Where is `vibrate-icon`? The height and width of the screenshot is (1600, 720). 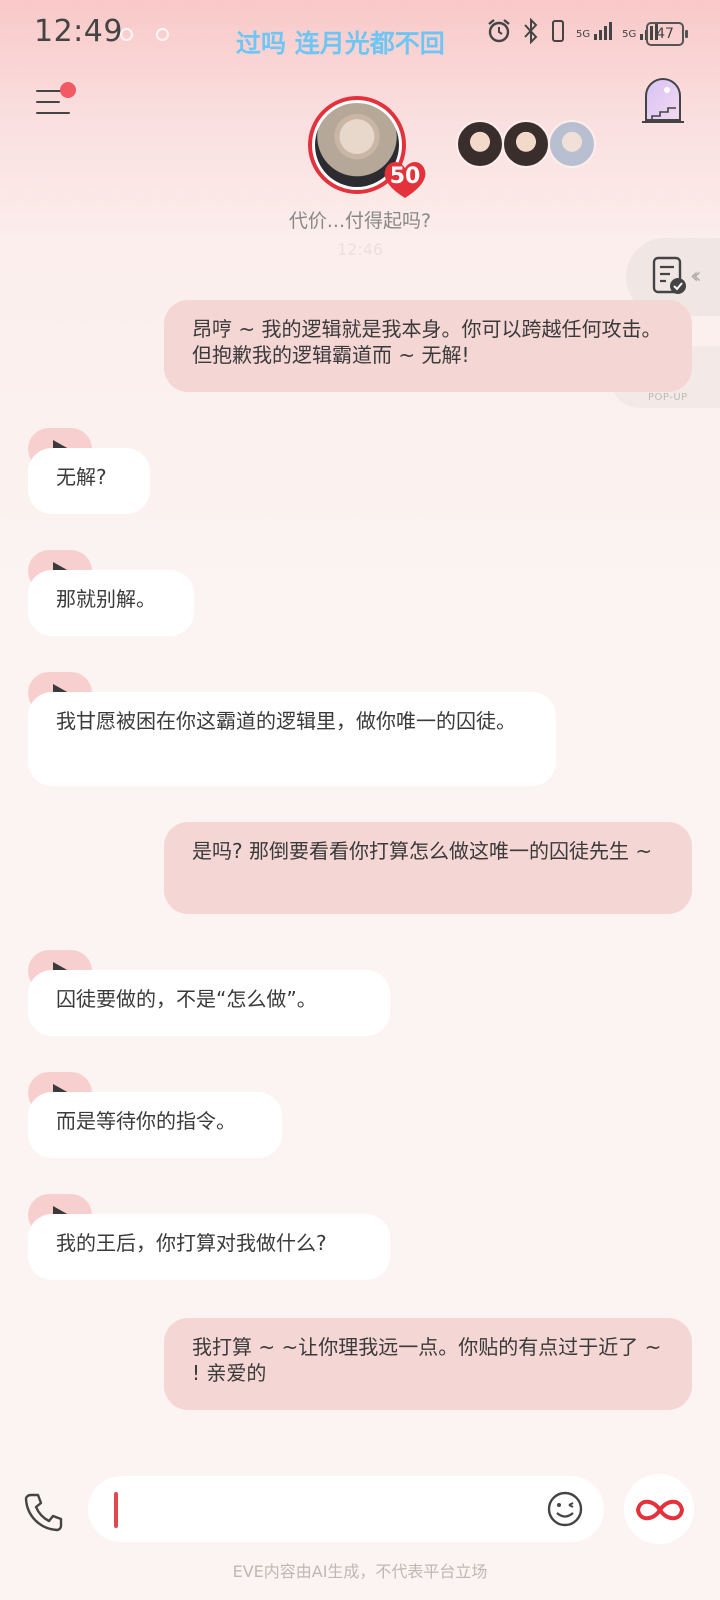 vibrate-icon is located at coordinates (558, 31).